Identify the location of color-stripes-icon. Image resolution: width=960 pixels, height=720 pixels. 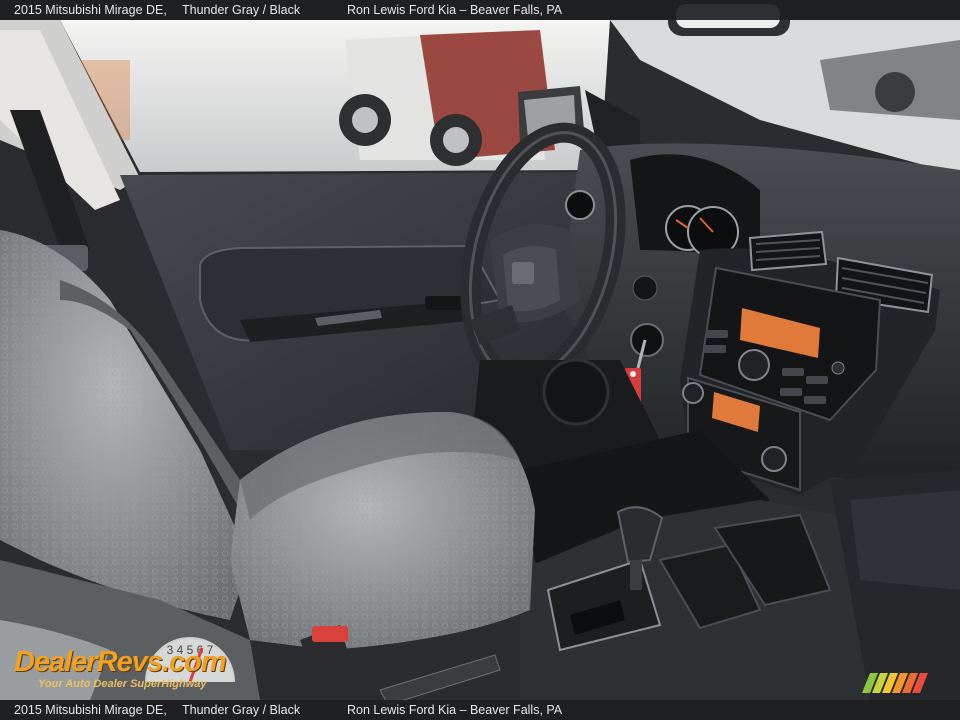
(895, 683).